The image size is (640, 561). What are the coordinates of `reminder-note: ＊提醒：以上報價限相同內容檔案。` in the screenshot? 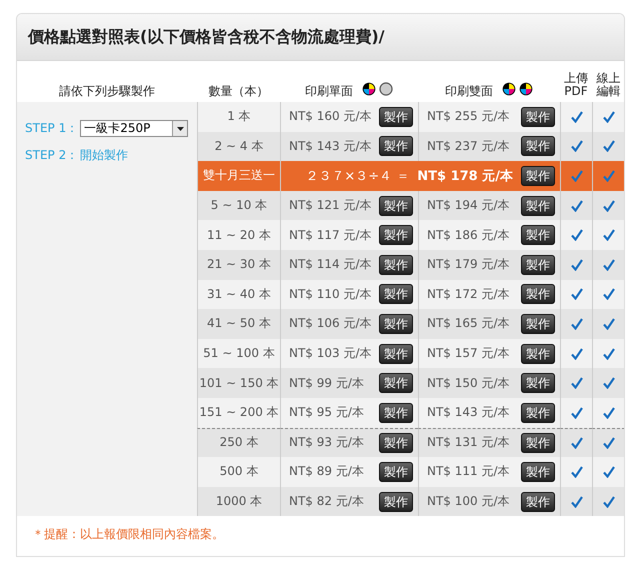 It's located at (128, 534).